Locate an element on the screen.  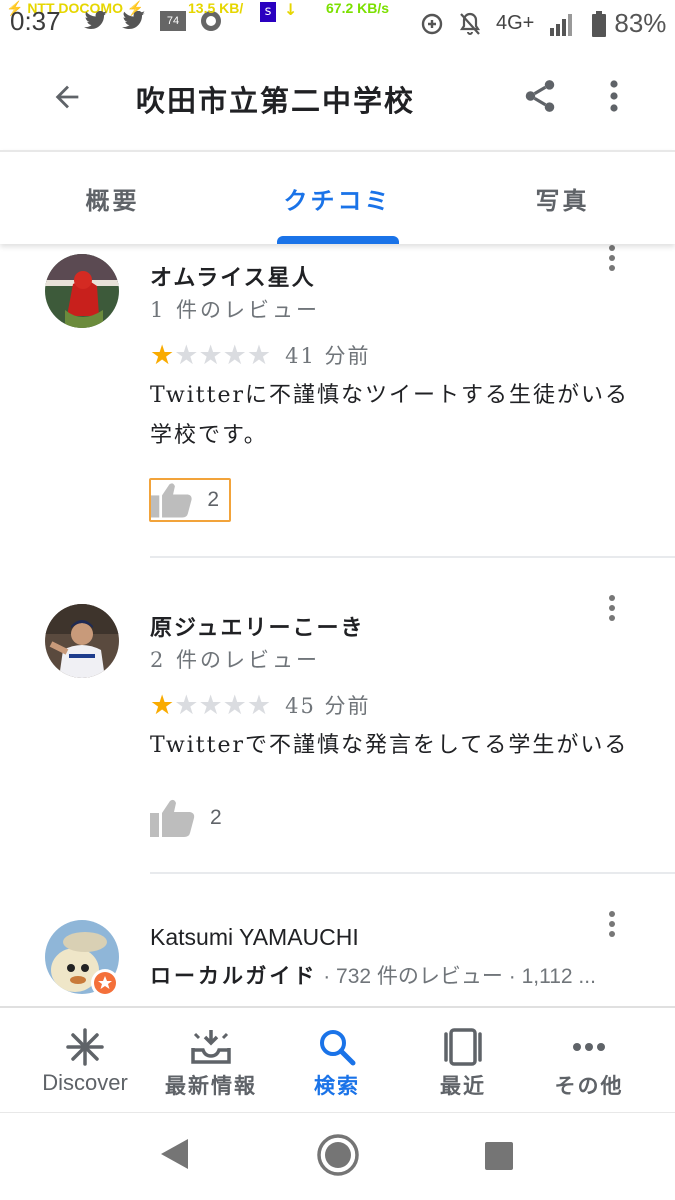
recent-cards-icon is located at coordinates (463, 1047).